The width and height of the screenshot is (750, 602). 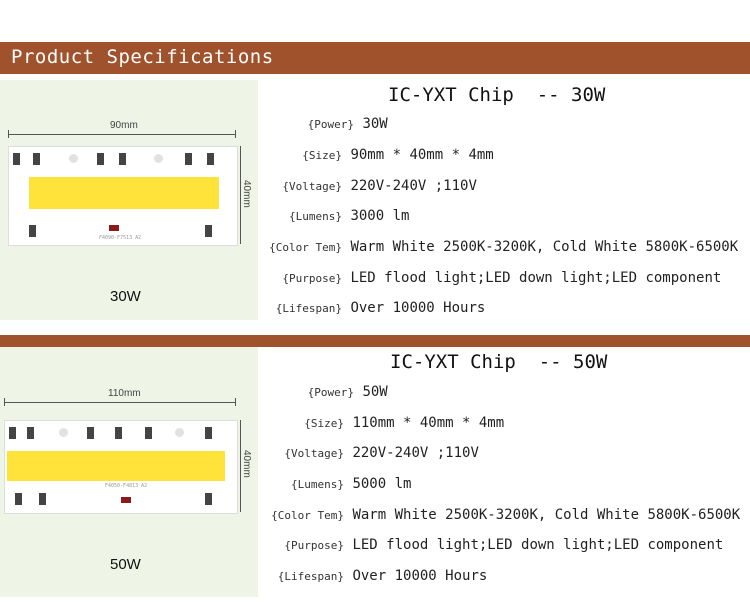 What do you see at coordinates (428, 423) in the screenshot?
I see `spec-value: 110mm * 40mm * 4mm` at bounding box center [428, 423].